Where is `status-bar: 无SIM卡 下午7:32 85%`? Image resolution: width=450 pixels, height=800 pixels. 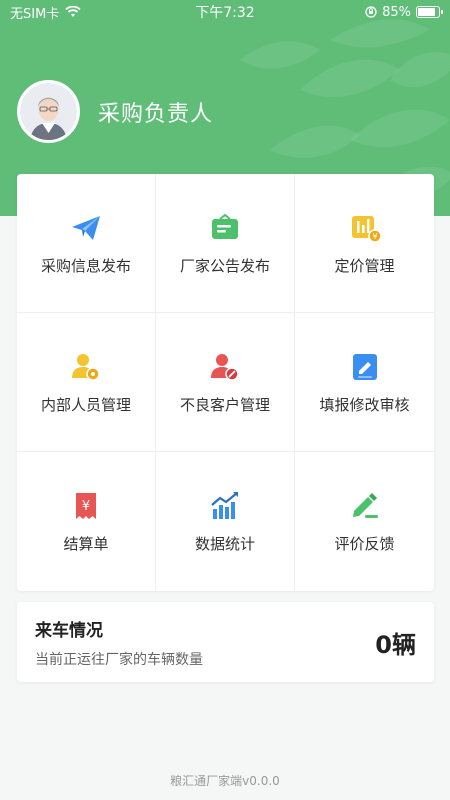
status-bar: 无SIM卡 下午7:32 85% is located at coordinates (225, 12).